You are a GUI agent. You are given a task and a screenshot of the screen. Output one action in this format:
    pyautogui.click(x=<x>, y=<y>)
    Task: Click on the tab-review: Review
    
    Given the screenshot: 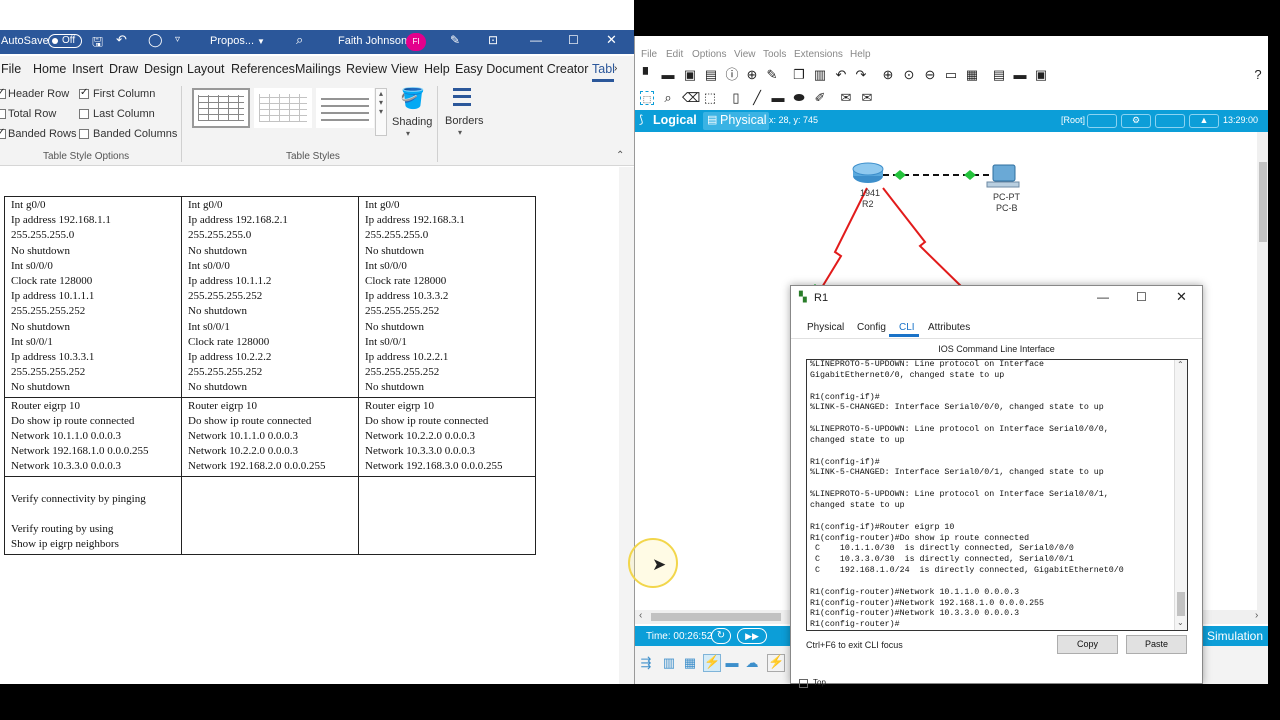 What is the action you would take?
    pyautogui.click(x=366, y=69)
    